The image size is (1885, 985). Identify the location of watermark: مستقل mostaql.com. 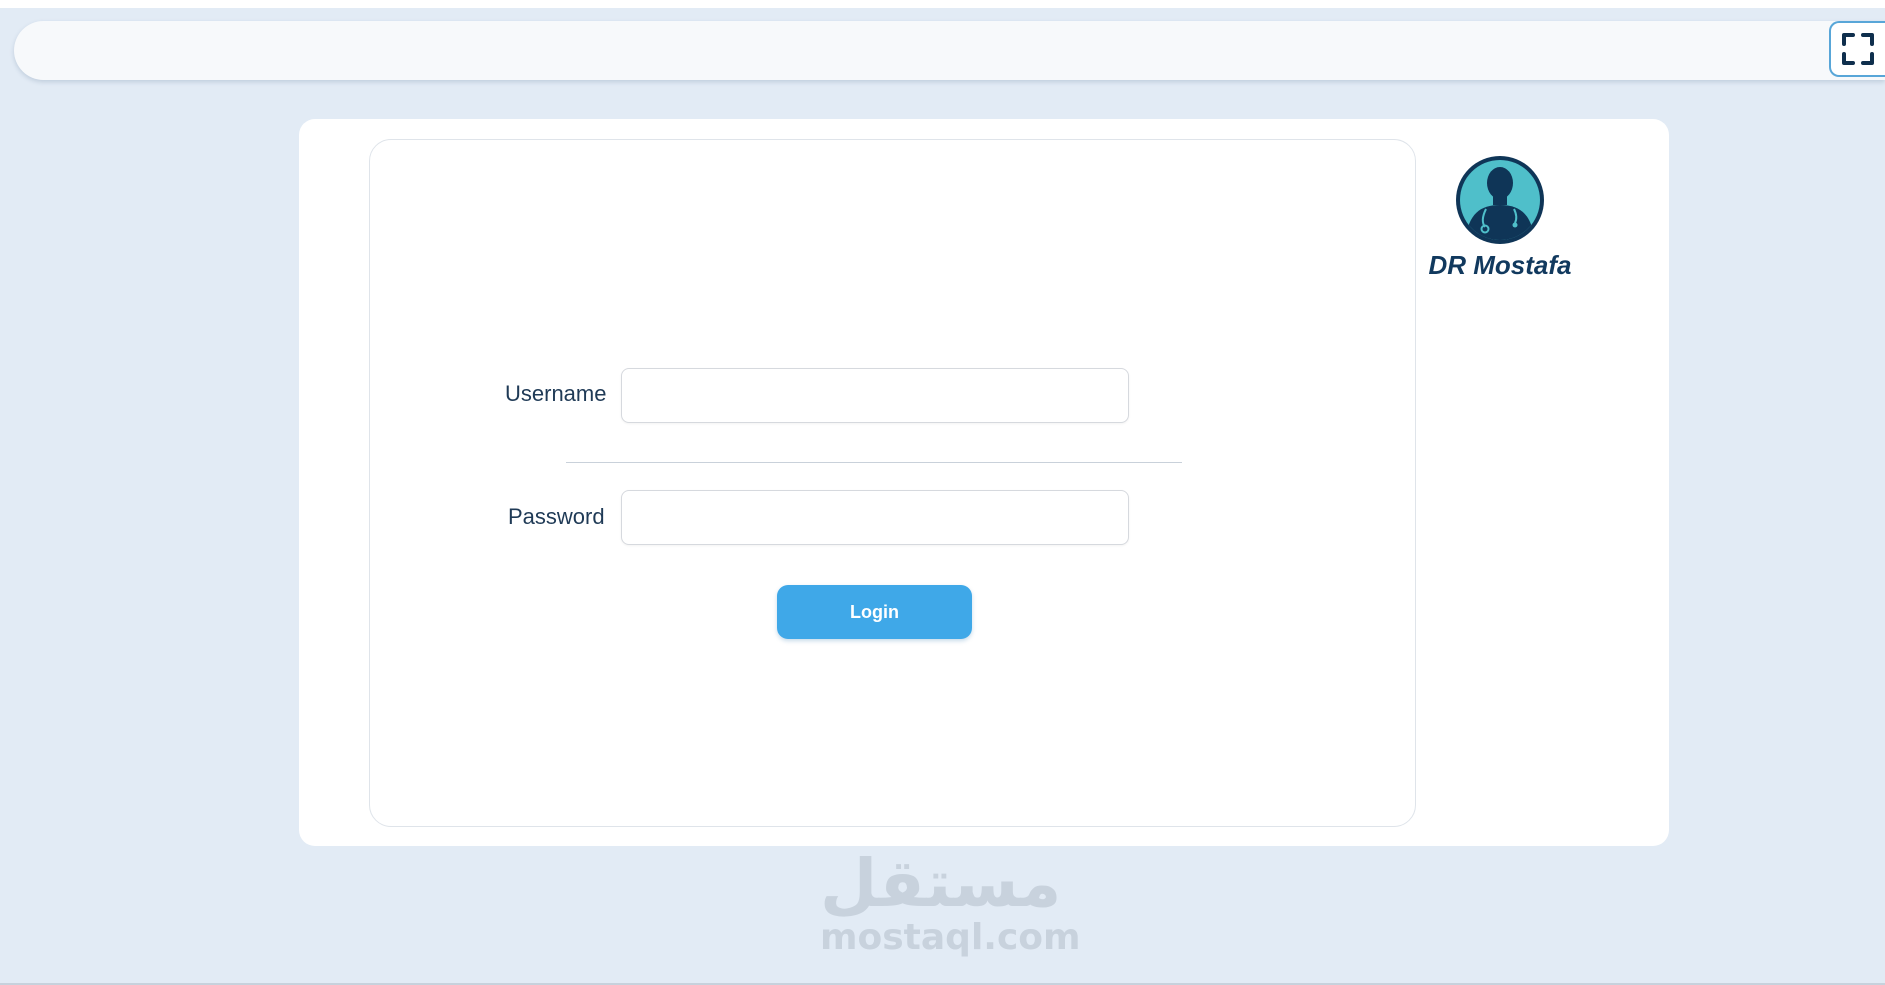
(950, 905).